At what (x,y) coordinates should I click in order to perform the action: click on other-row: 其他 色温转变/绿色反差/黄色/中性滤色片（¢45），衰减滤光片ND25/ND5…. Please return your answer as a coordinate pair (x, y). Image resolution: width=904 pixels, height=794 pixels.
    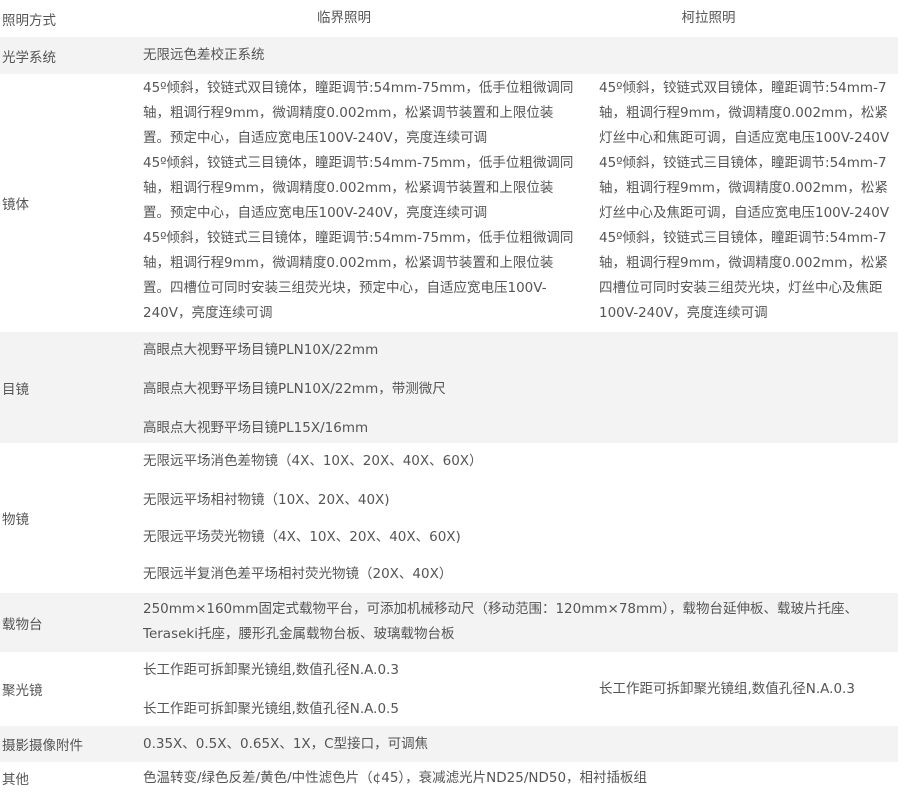
    Looking at the image, I should click on (449, 778).